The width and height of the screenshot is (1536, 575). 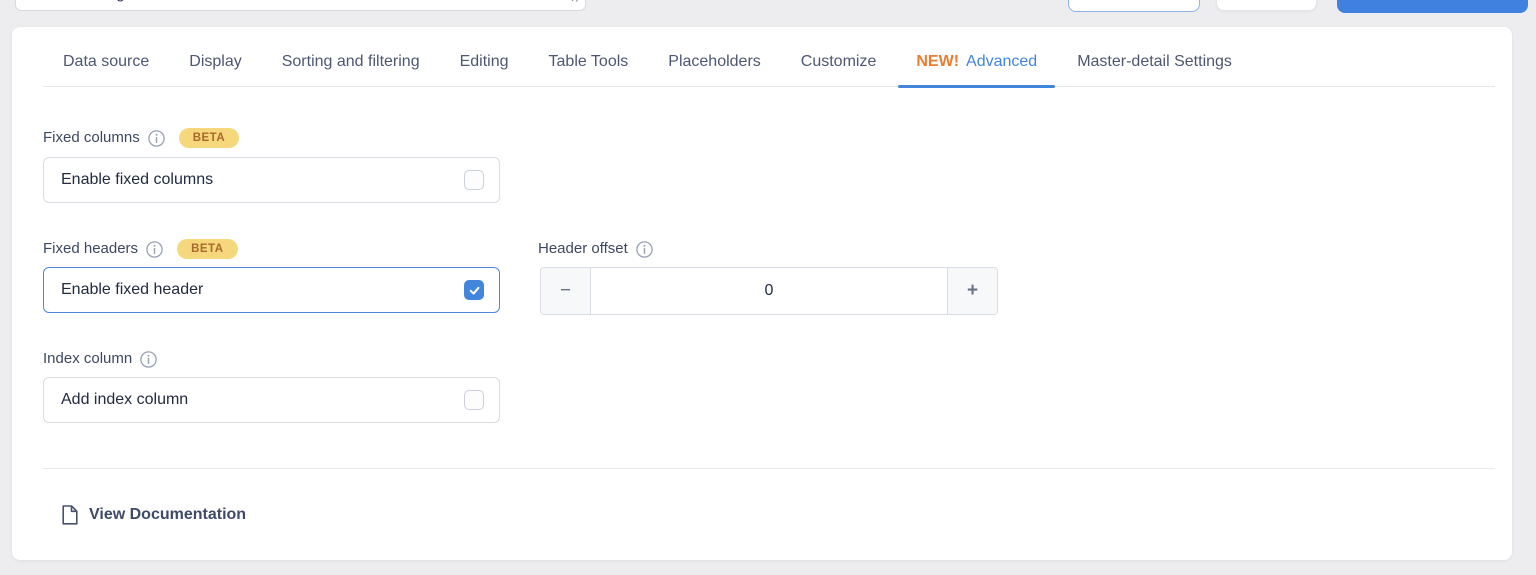 I want to click on header-offset-input: 0, so click(x=769, y=291).